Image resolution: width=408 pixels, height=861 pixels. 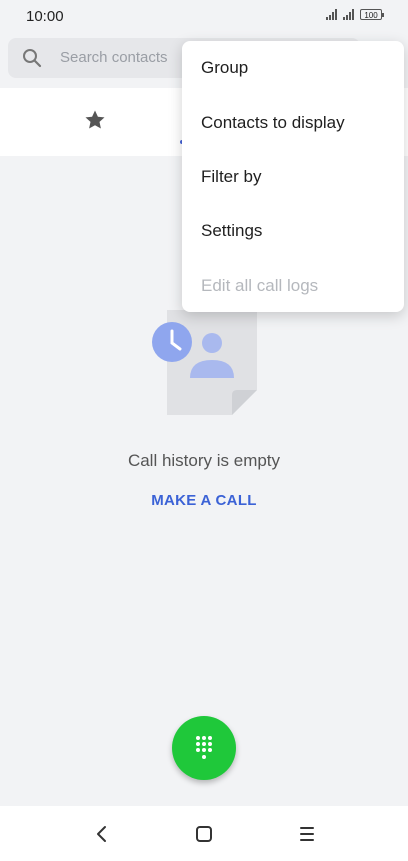 I want to click on menu-item-filter-by: Filter by, so click(x=293, y=177).